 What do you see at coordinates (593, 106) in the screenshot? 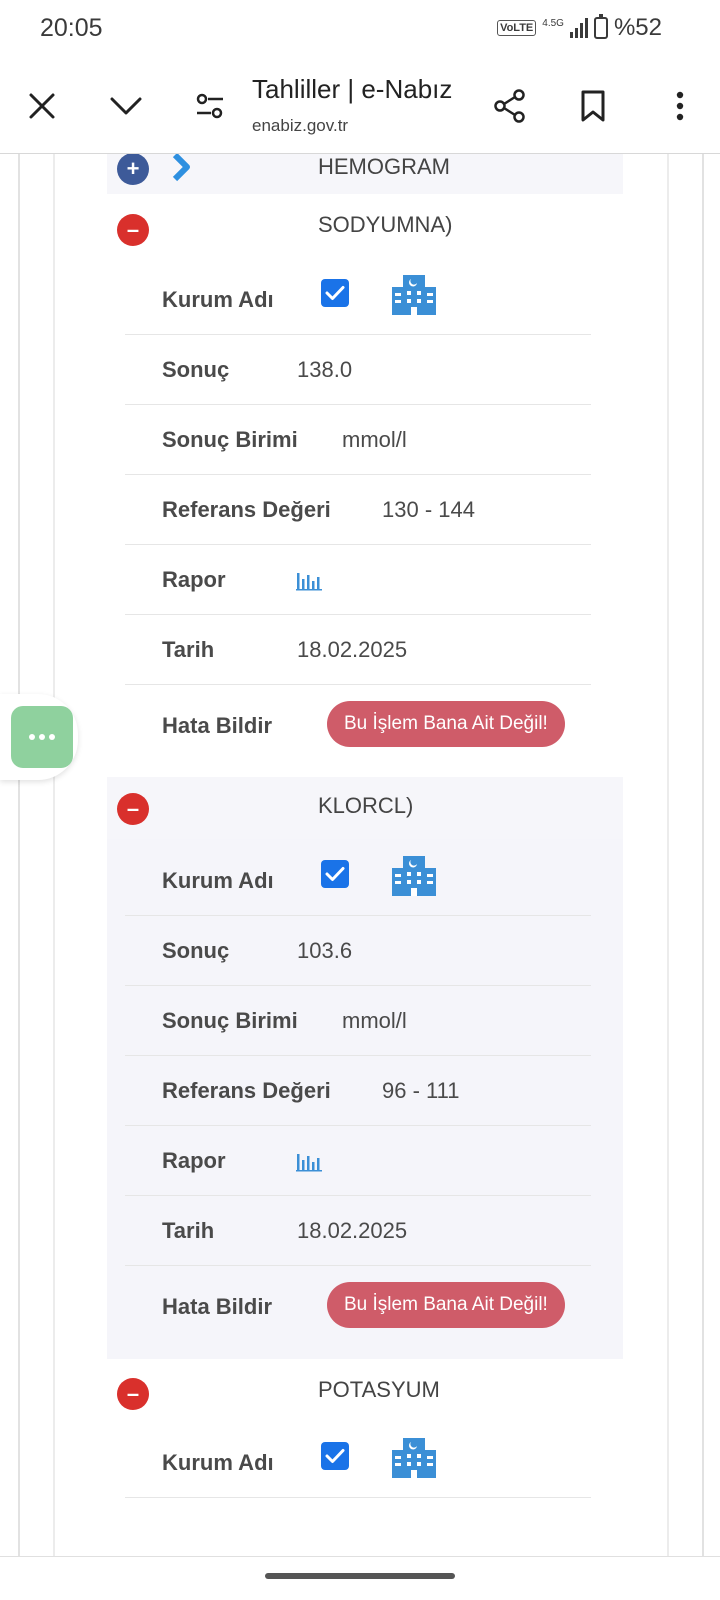
I see `bookmark-icon` at bounding box center [593, 106].